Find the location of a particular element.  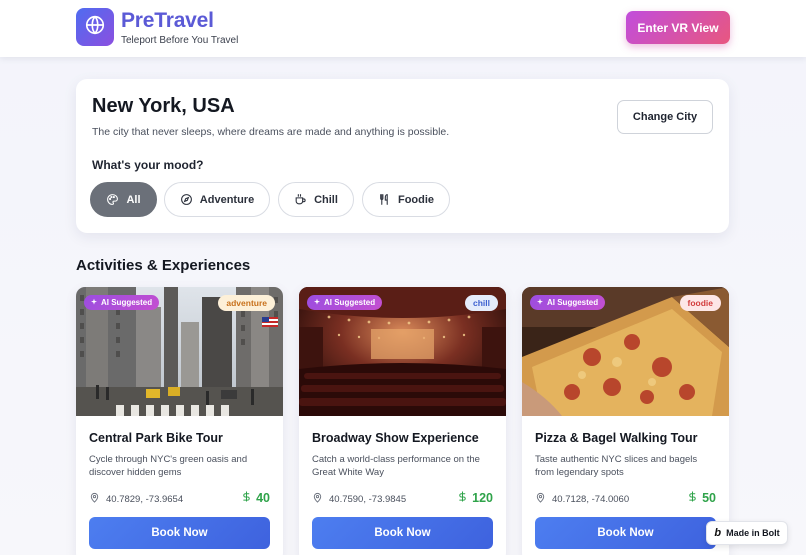

made-in-bolt-badge: b Made in Bolt is located at coordinates (747, 533).